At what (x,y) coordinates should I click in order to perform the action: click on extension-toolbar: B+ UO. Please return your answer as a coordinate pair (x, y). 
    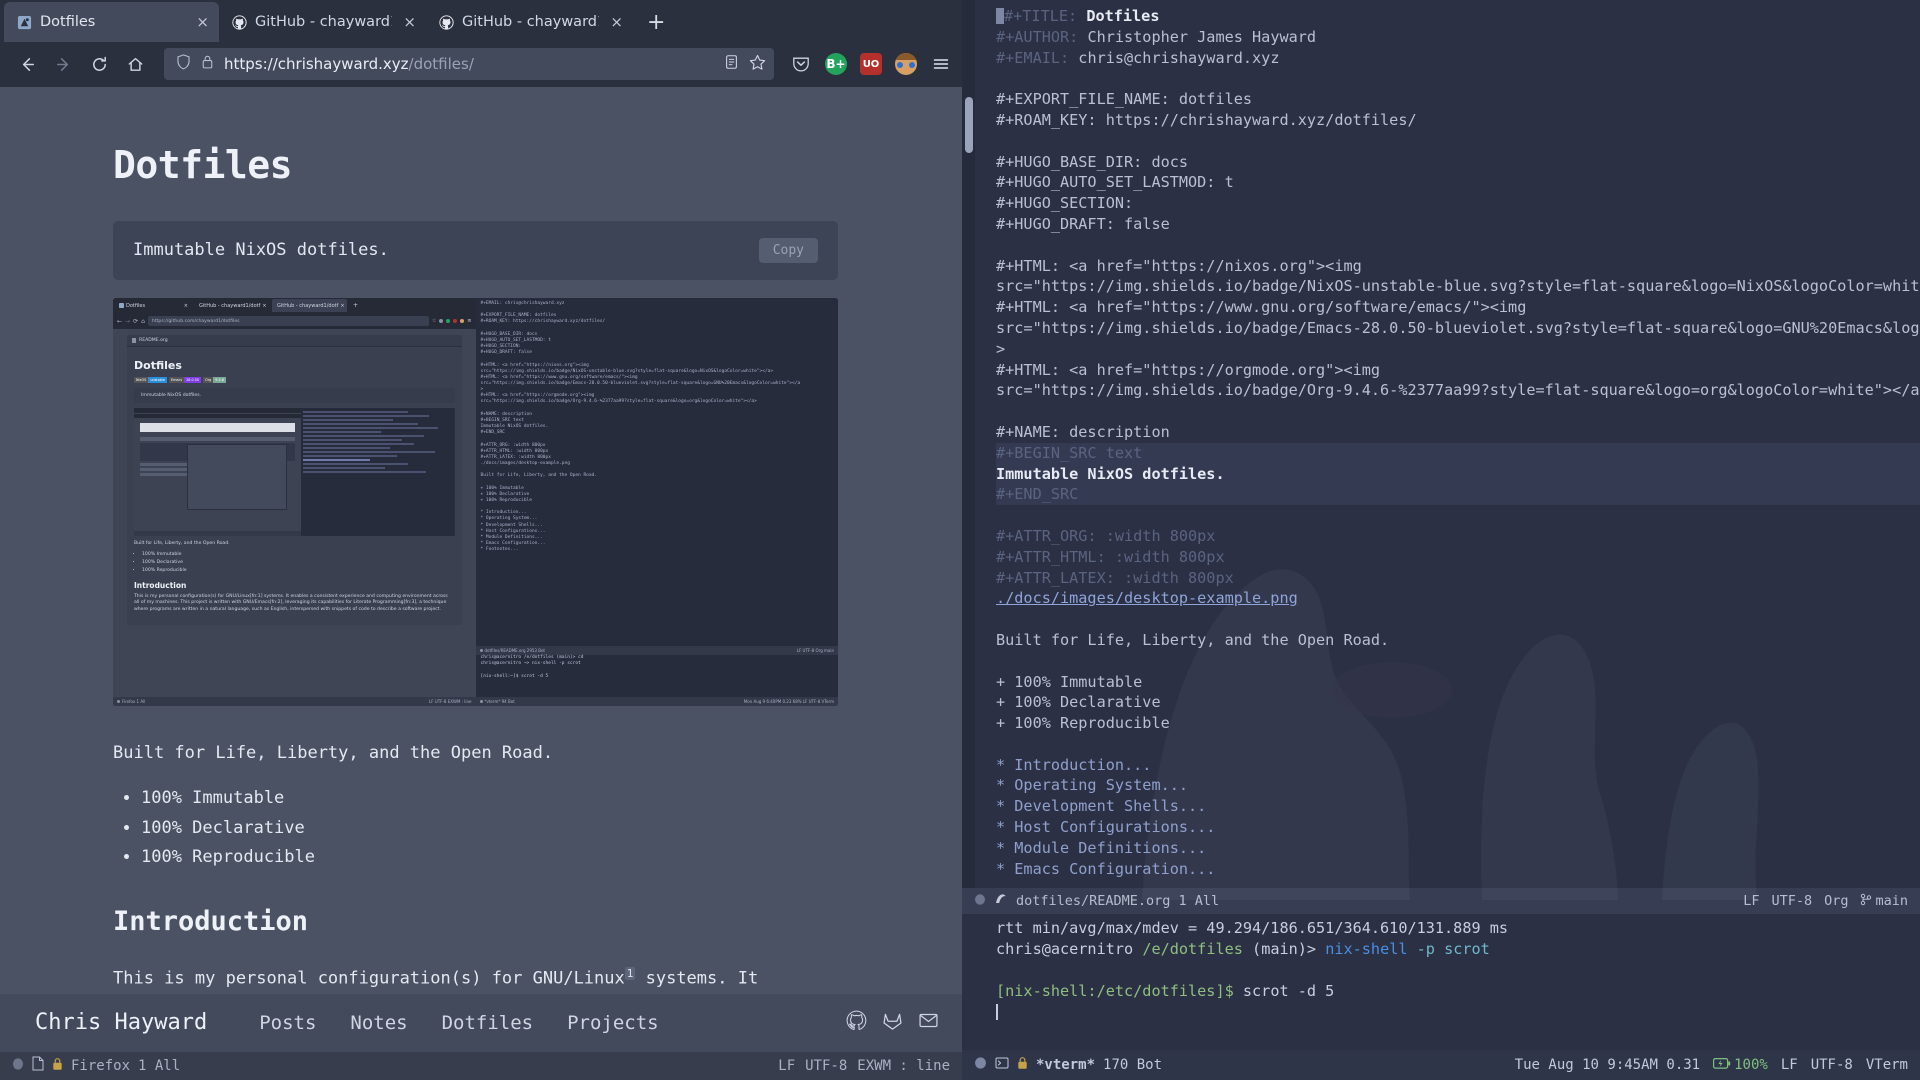
    Looking at the image, I should click on (868, 64).